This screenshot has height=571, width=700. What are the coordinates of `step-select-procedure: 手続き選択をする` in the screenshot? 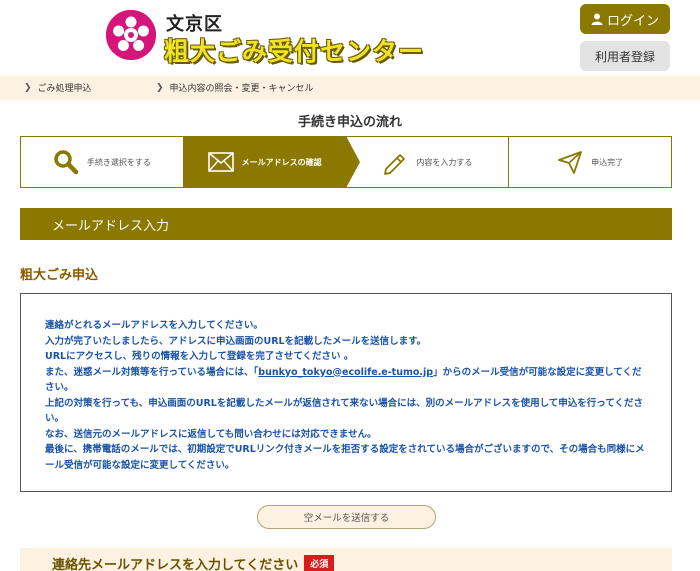 It's located at (102, 162).